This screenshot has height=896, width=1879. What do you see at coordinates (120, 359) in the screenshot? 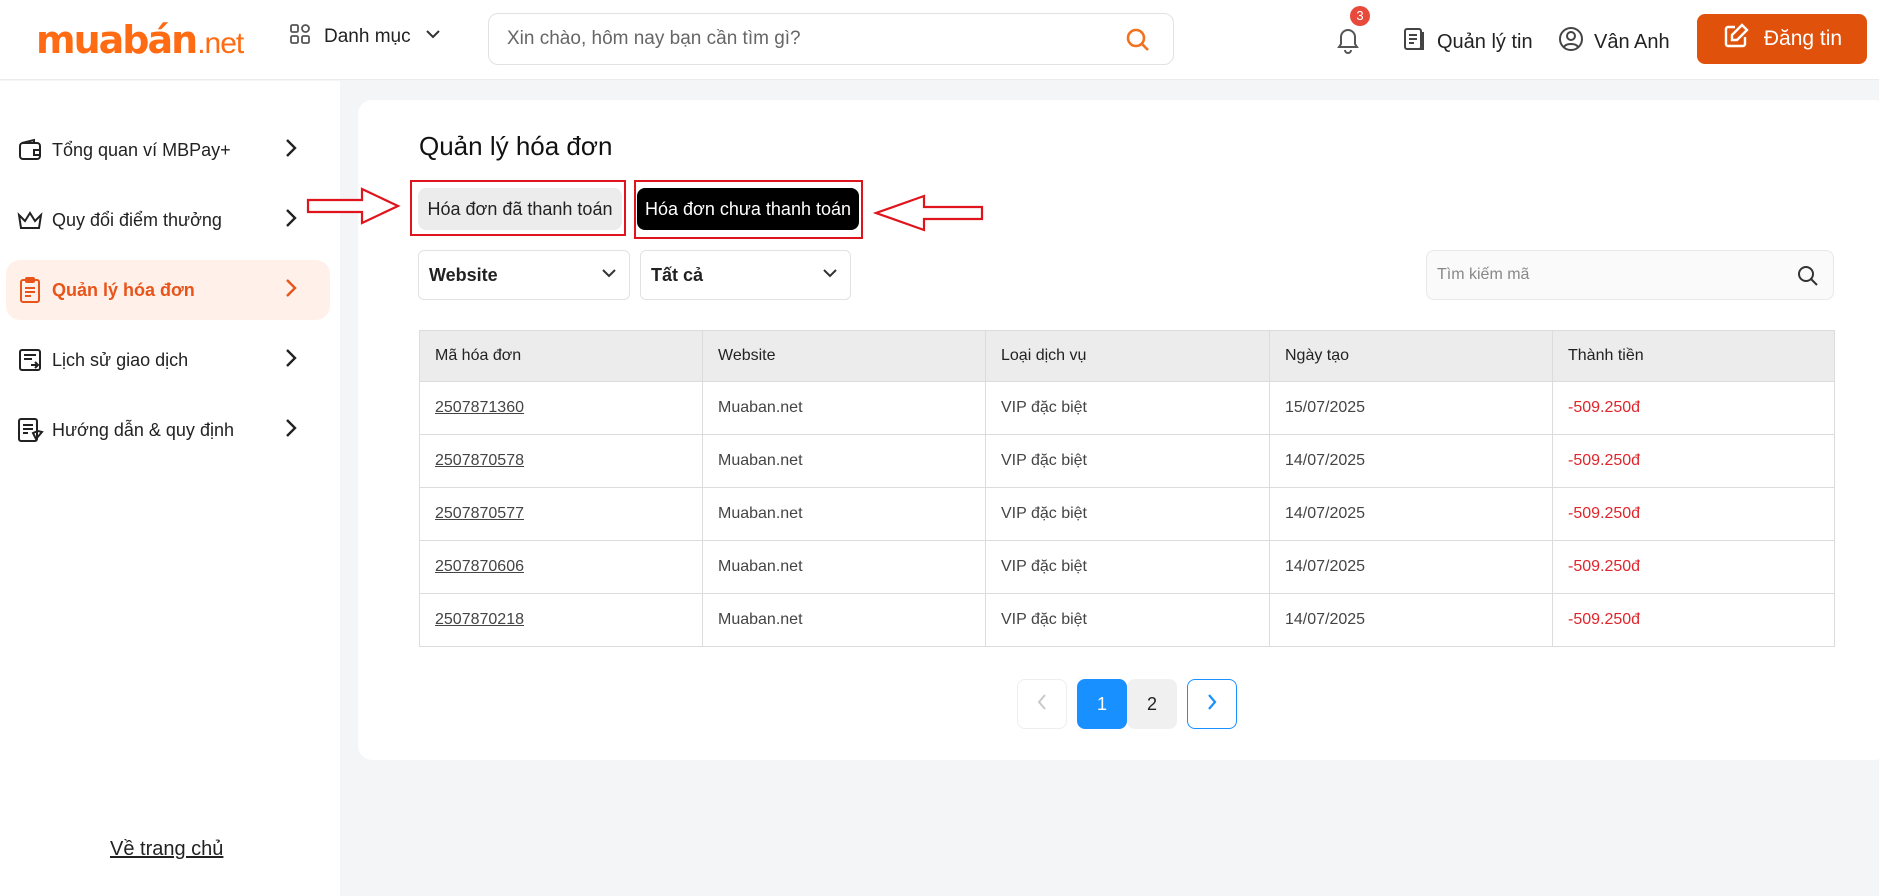
I see `sidebar-item-label: Lịch sử giao dịch` at bounding box center [120, 359].